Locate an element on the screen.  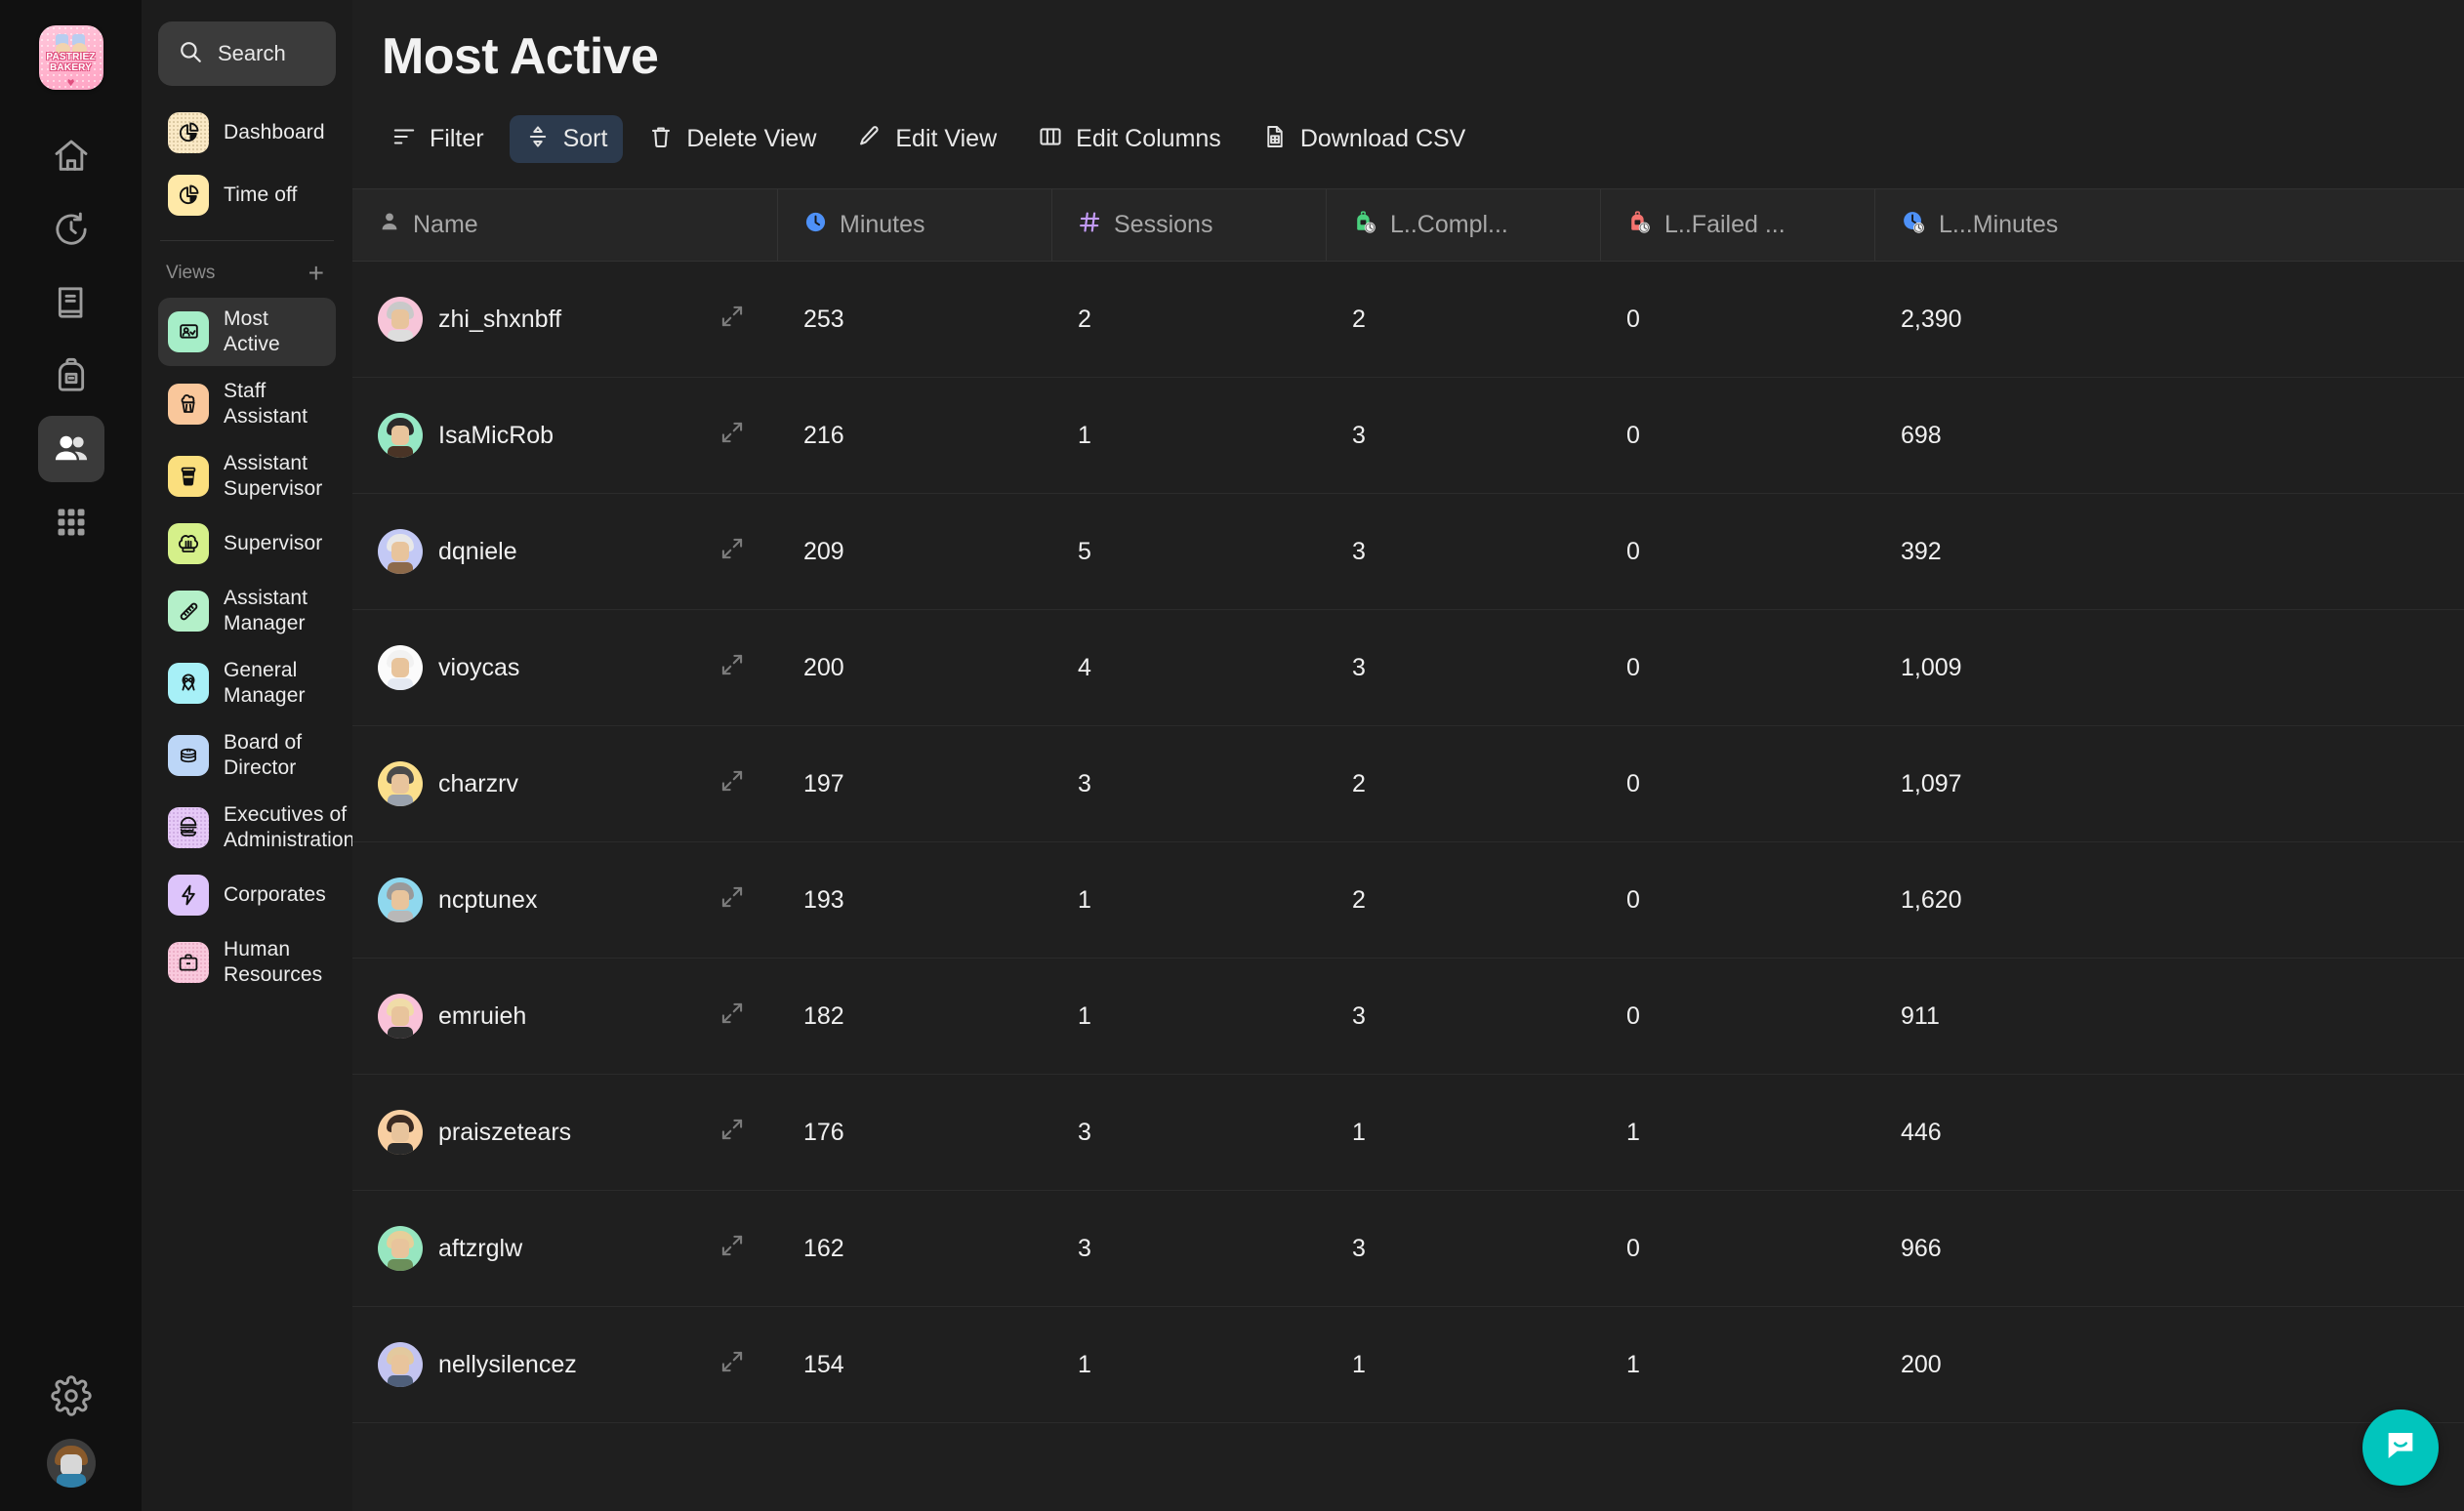
sidebar-item-executives-of-administration: Executives of Administration is located at coordinates (255, 828).